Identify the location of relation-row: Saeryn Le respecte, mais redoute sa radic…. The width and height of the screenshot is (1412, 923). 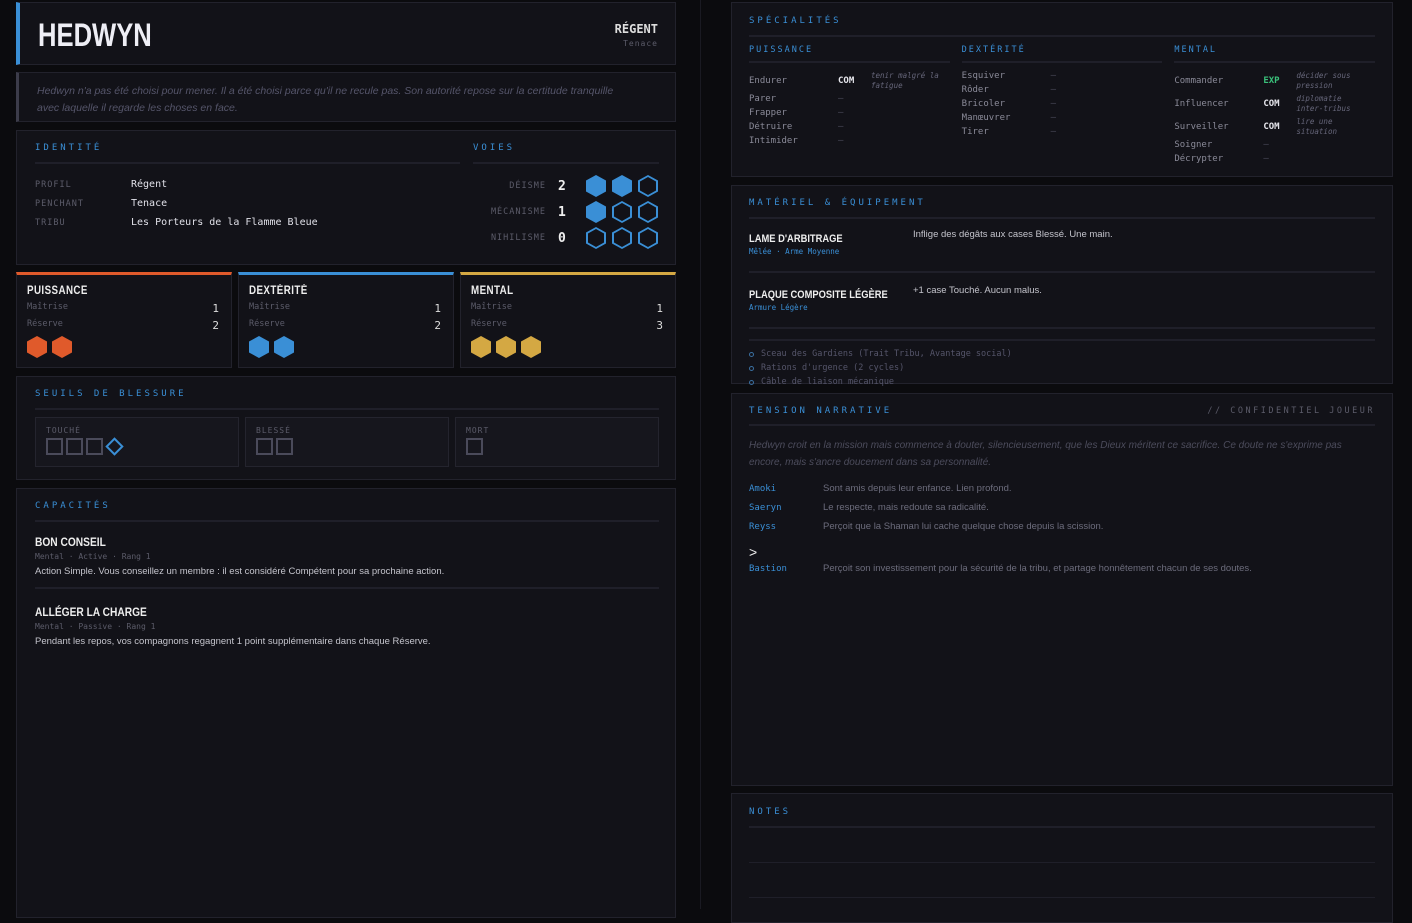
(1062, 507).